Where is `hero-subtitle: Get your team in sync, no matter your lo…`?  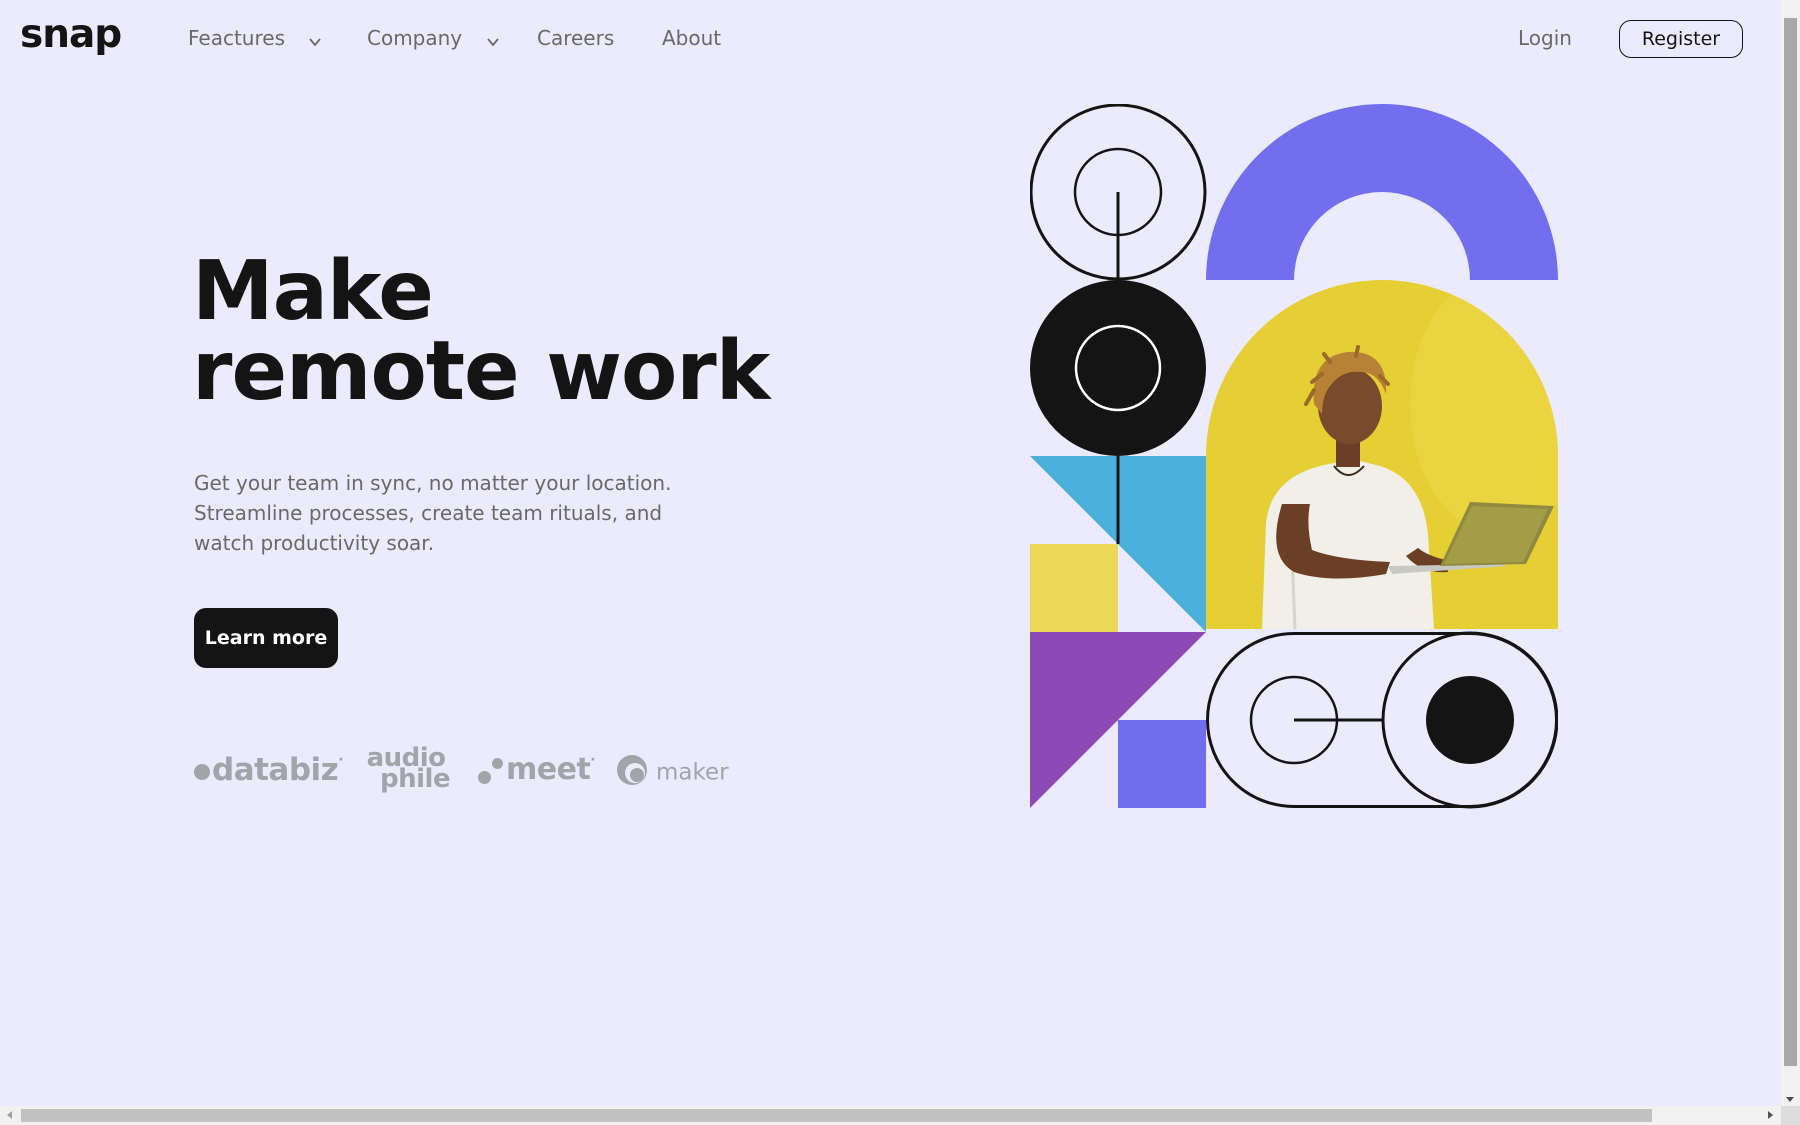 hero-subtitle: Get your team in sync, no matter your lo… is located at coordinates (464, 513).